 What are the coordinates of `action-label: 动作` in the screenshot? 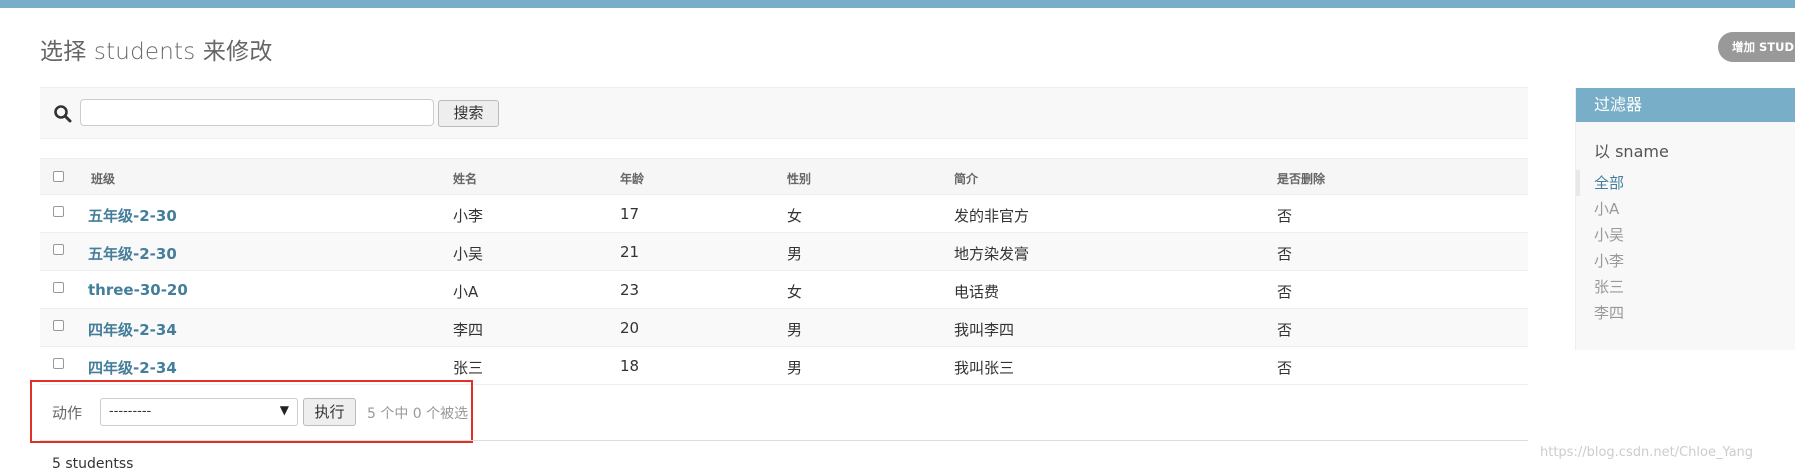 It's located at (67, 413).